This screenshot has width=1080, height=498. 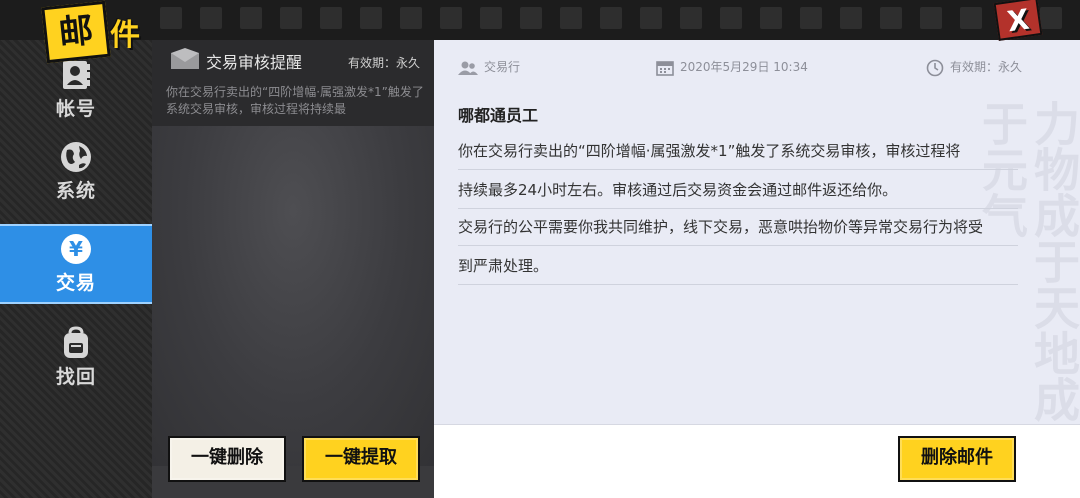 What do you see at coordinates (76, 92) in the screenshot?
I see `sidebar-item-account: 帐号` at bounding box center [76, 92].